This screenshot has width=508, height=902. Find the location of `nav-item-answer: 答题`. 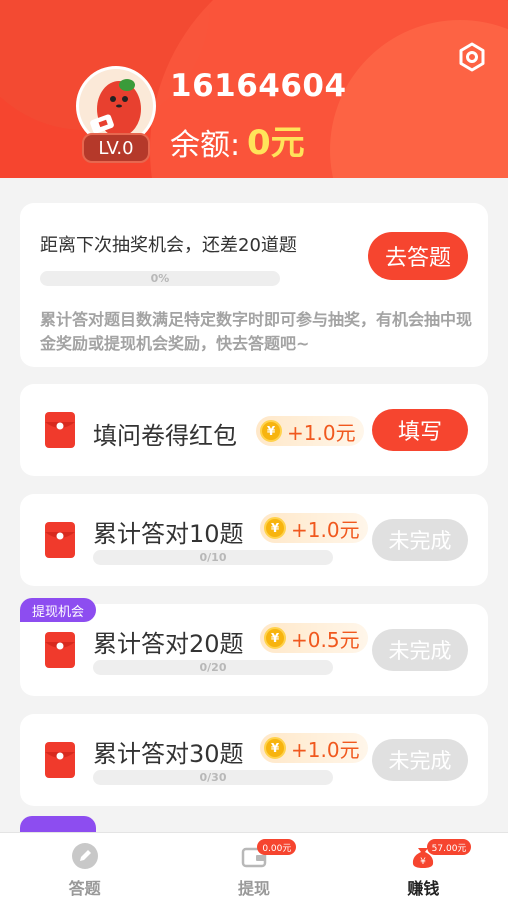

nav-item-answer: 答题 is located at coordinates (84, 867).